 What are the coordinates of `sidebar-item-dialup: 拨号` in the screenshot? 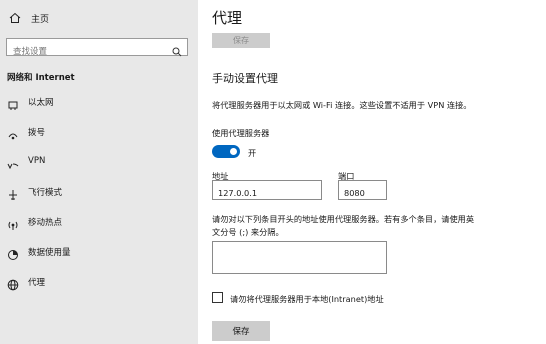 It's located at (99, 132).